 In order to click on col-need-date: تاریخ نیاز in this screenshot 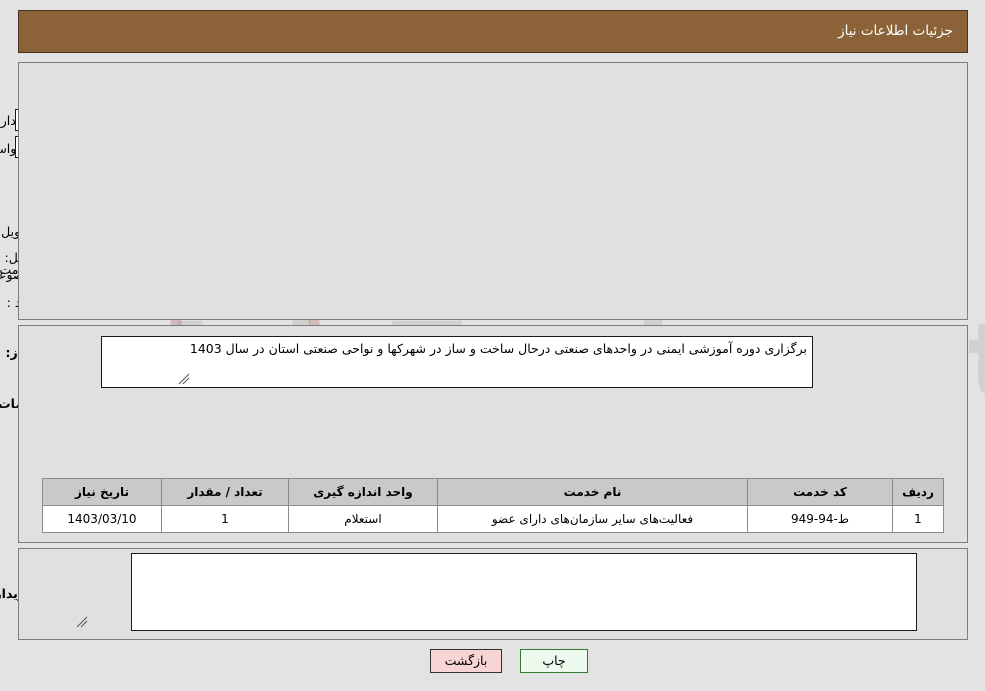, I will do `click(102, 492)`.